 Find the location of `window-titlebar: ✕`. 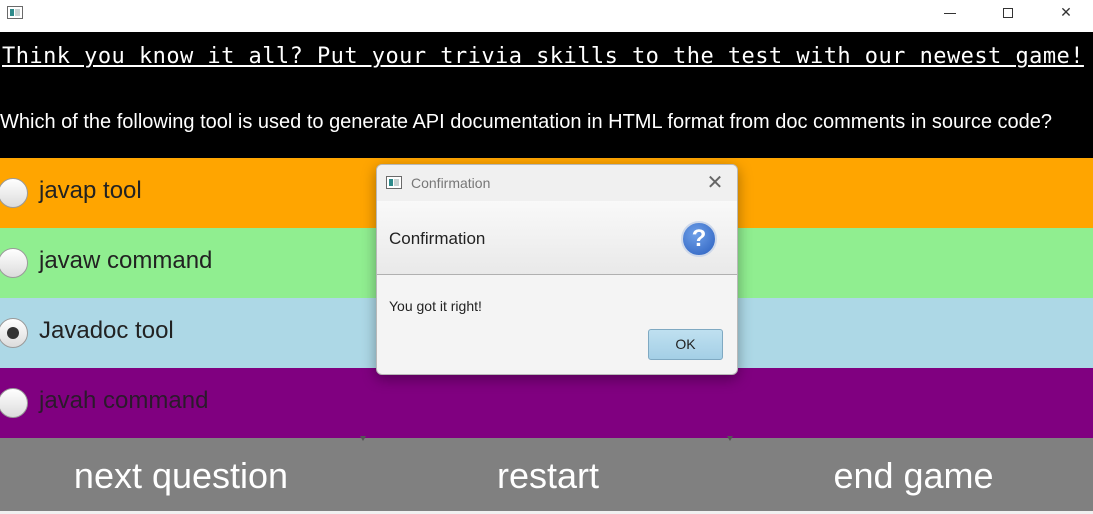

window-titlebar: ✕ is located at coordinates (546, 16).